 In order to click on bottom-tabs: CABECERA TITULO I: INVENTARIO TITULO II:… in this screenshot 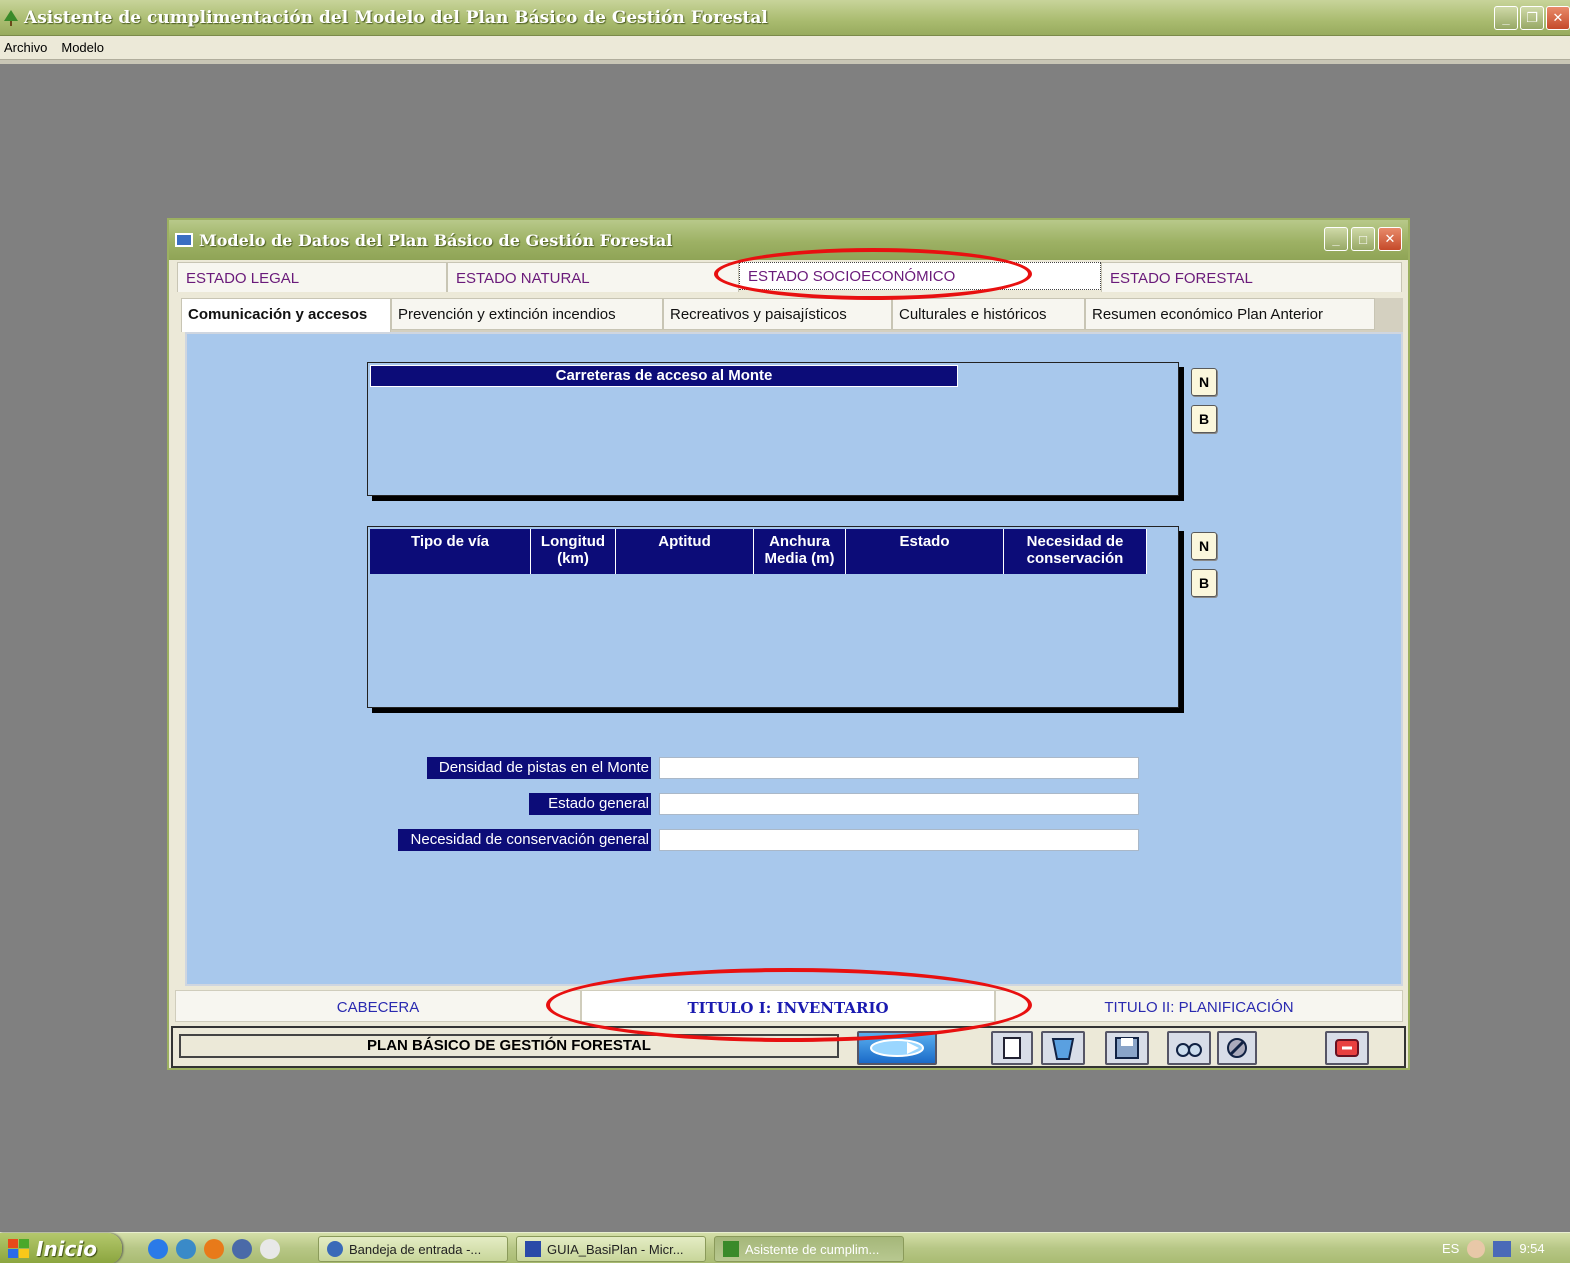, I will do `click(789, 1007)`.